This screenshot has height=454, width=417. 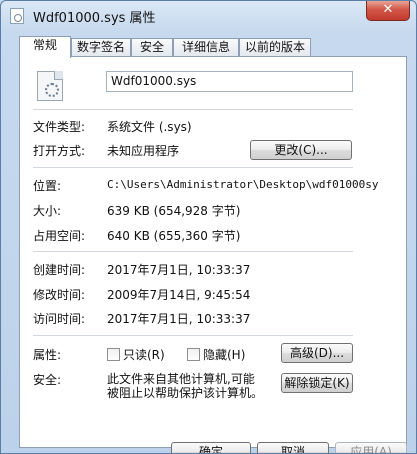 I want to click on unblock-button: 解除锁定(K), so click(x=317, y=383).